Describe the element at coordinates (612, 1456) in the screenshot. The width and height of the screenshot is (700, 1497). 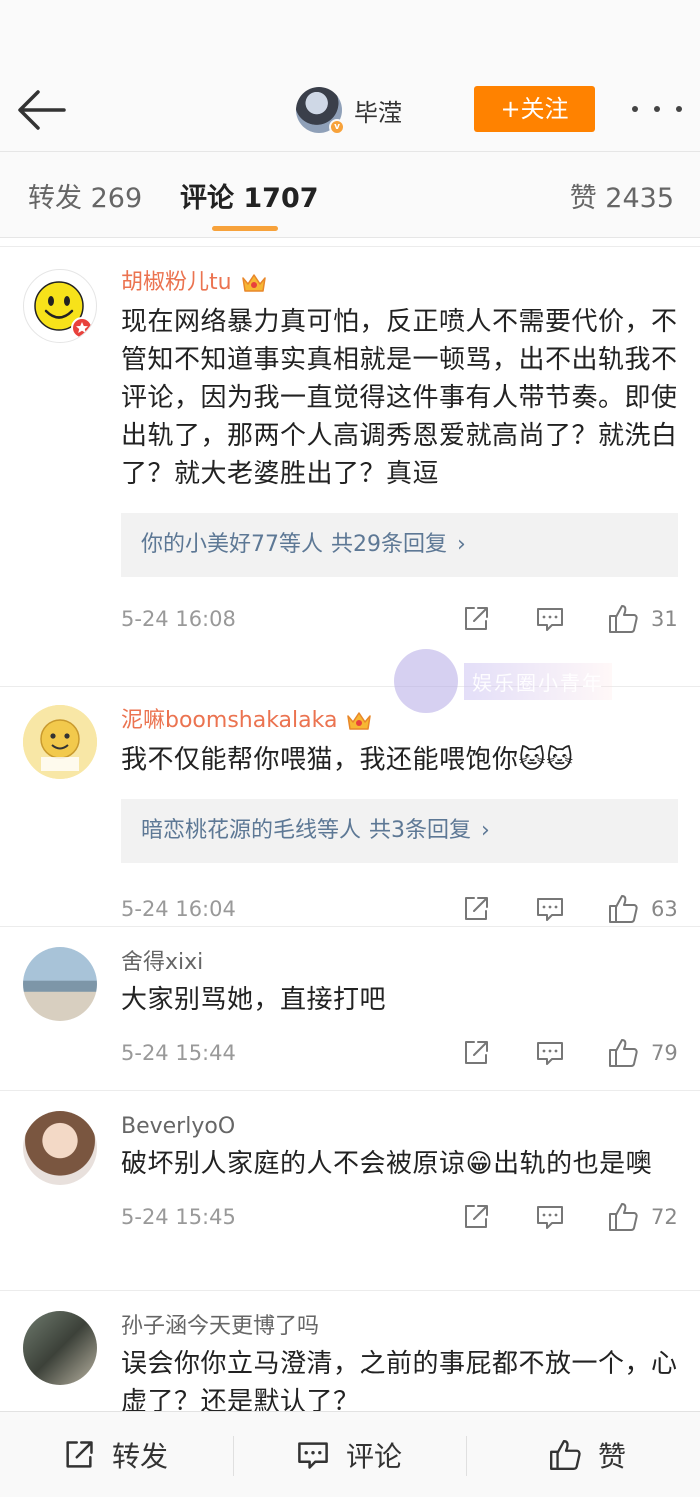
I see `like-label: 赞` at that location.